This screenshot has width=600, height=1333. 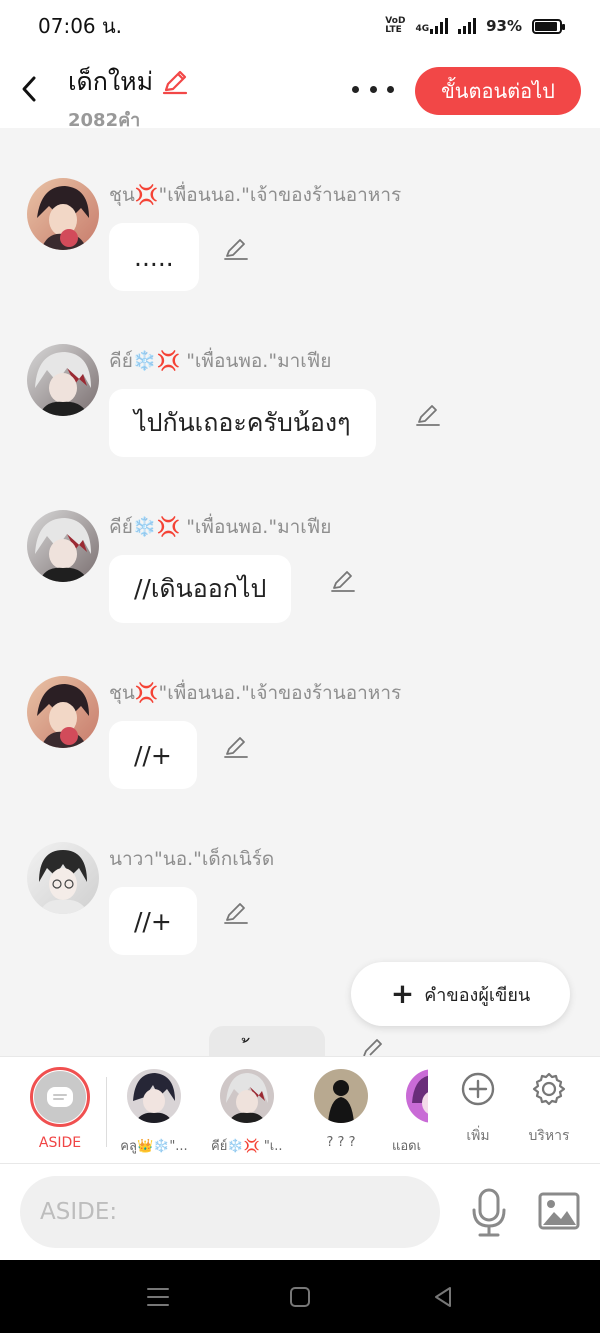 I want to click on home-icon, so click(x=300, y=1297).